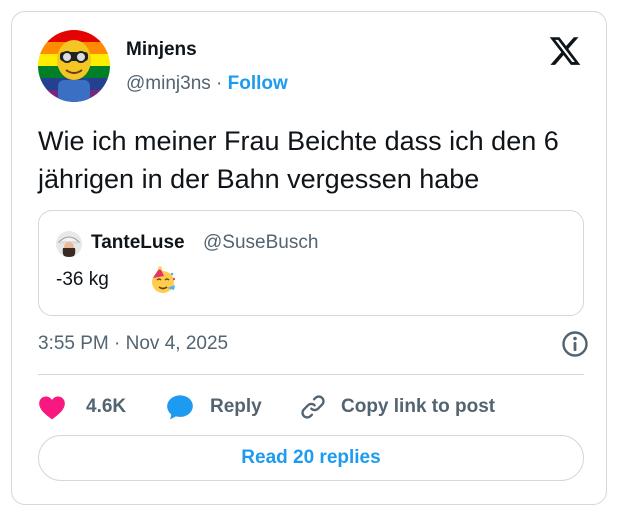 The width and height of the screenshot is (620, 518). I want to click on author-handle-row: @minj3ns · Follow, so click(207, 84).